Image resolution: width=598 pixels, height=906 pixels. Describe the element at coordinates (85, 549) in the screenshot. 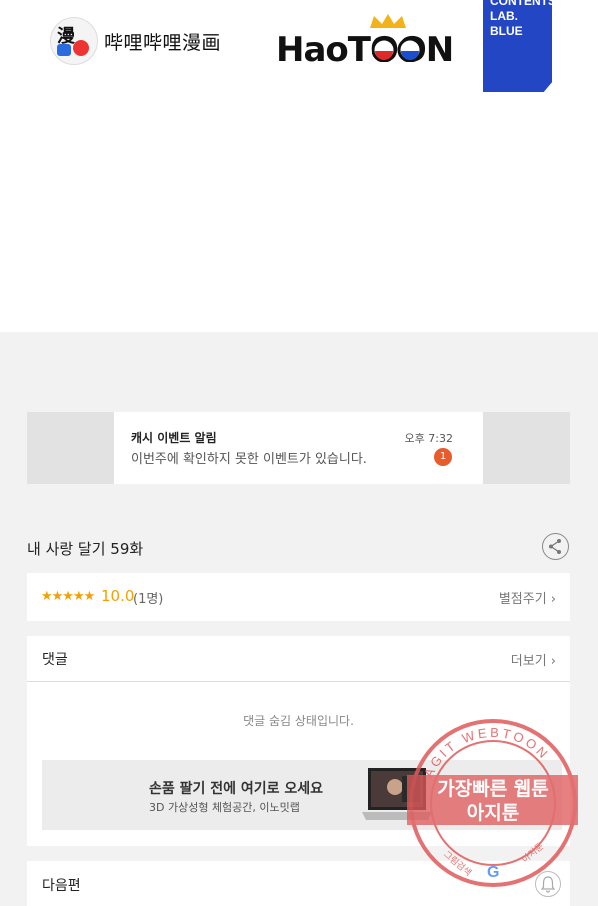

I see `episode-title: 내 사랑 달기 59화` at that location.